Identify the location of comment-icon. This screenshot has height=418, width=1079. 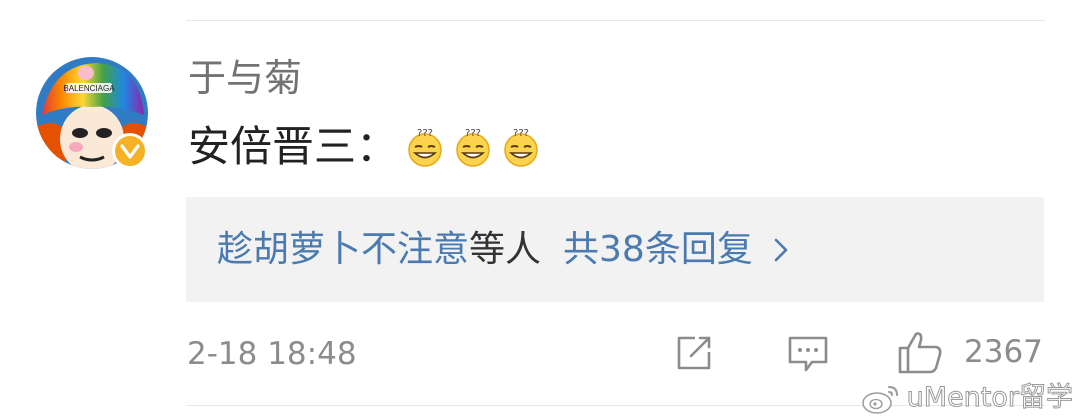
(808, 354).